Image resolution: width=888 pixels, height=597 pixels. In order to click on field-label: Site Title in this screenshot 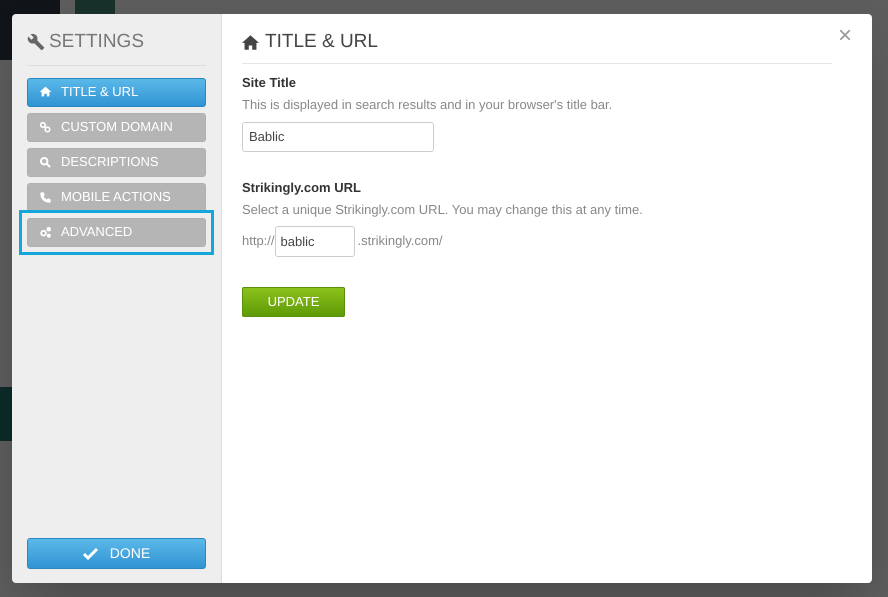, I will do `click(269, 83)`.